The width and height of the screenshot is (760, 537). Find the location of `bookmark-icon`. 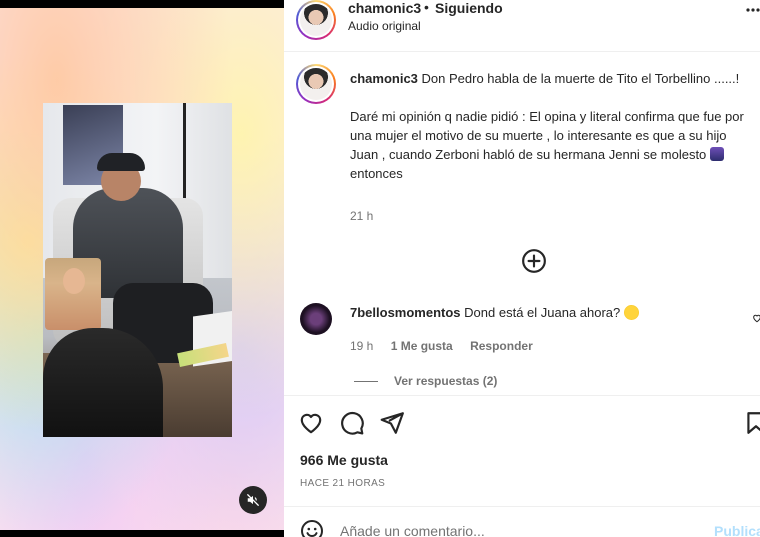

bookmark-icon is located at coordinates (753, 423).